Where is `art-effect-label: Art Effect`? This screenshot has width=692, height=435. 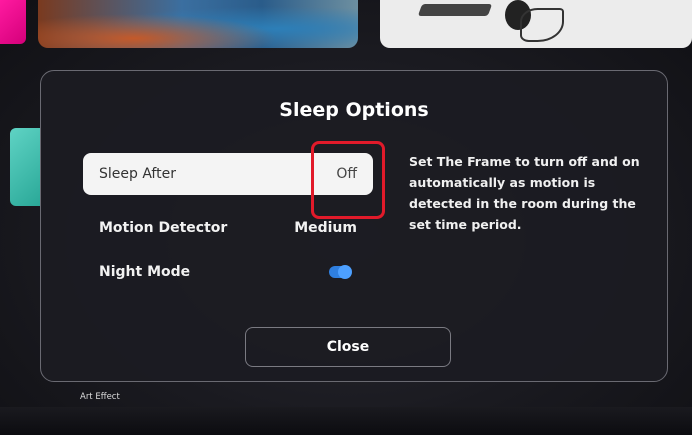
art-effect-label: Art Effect is located at coordinates (100, 397).